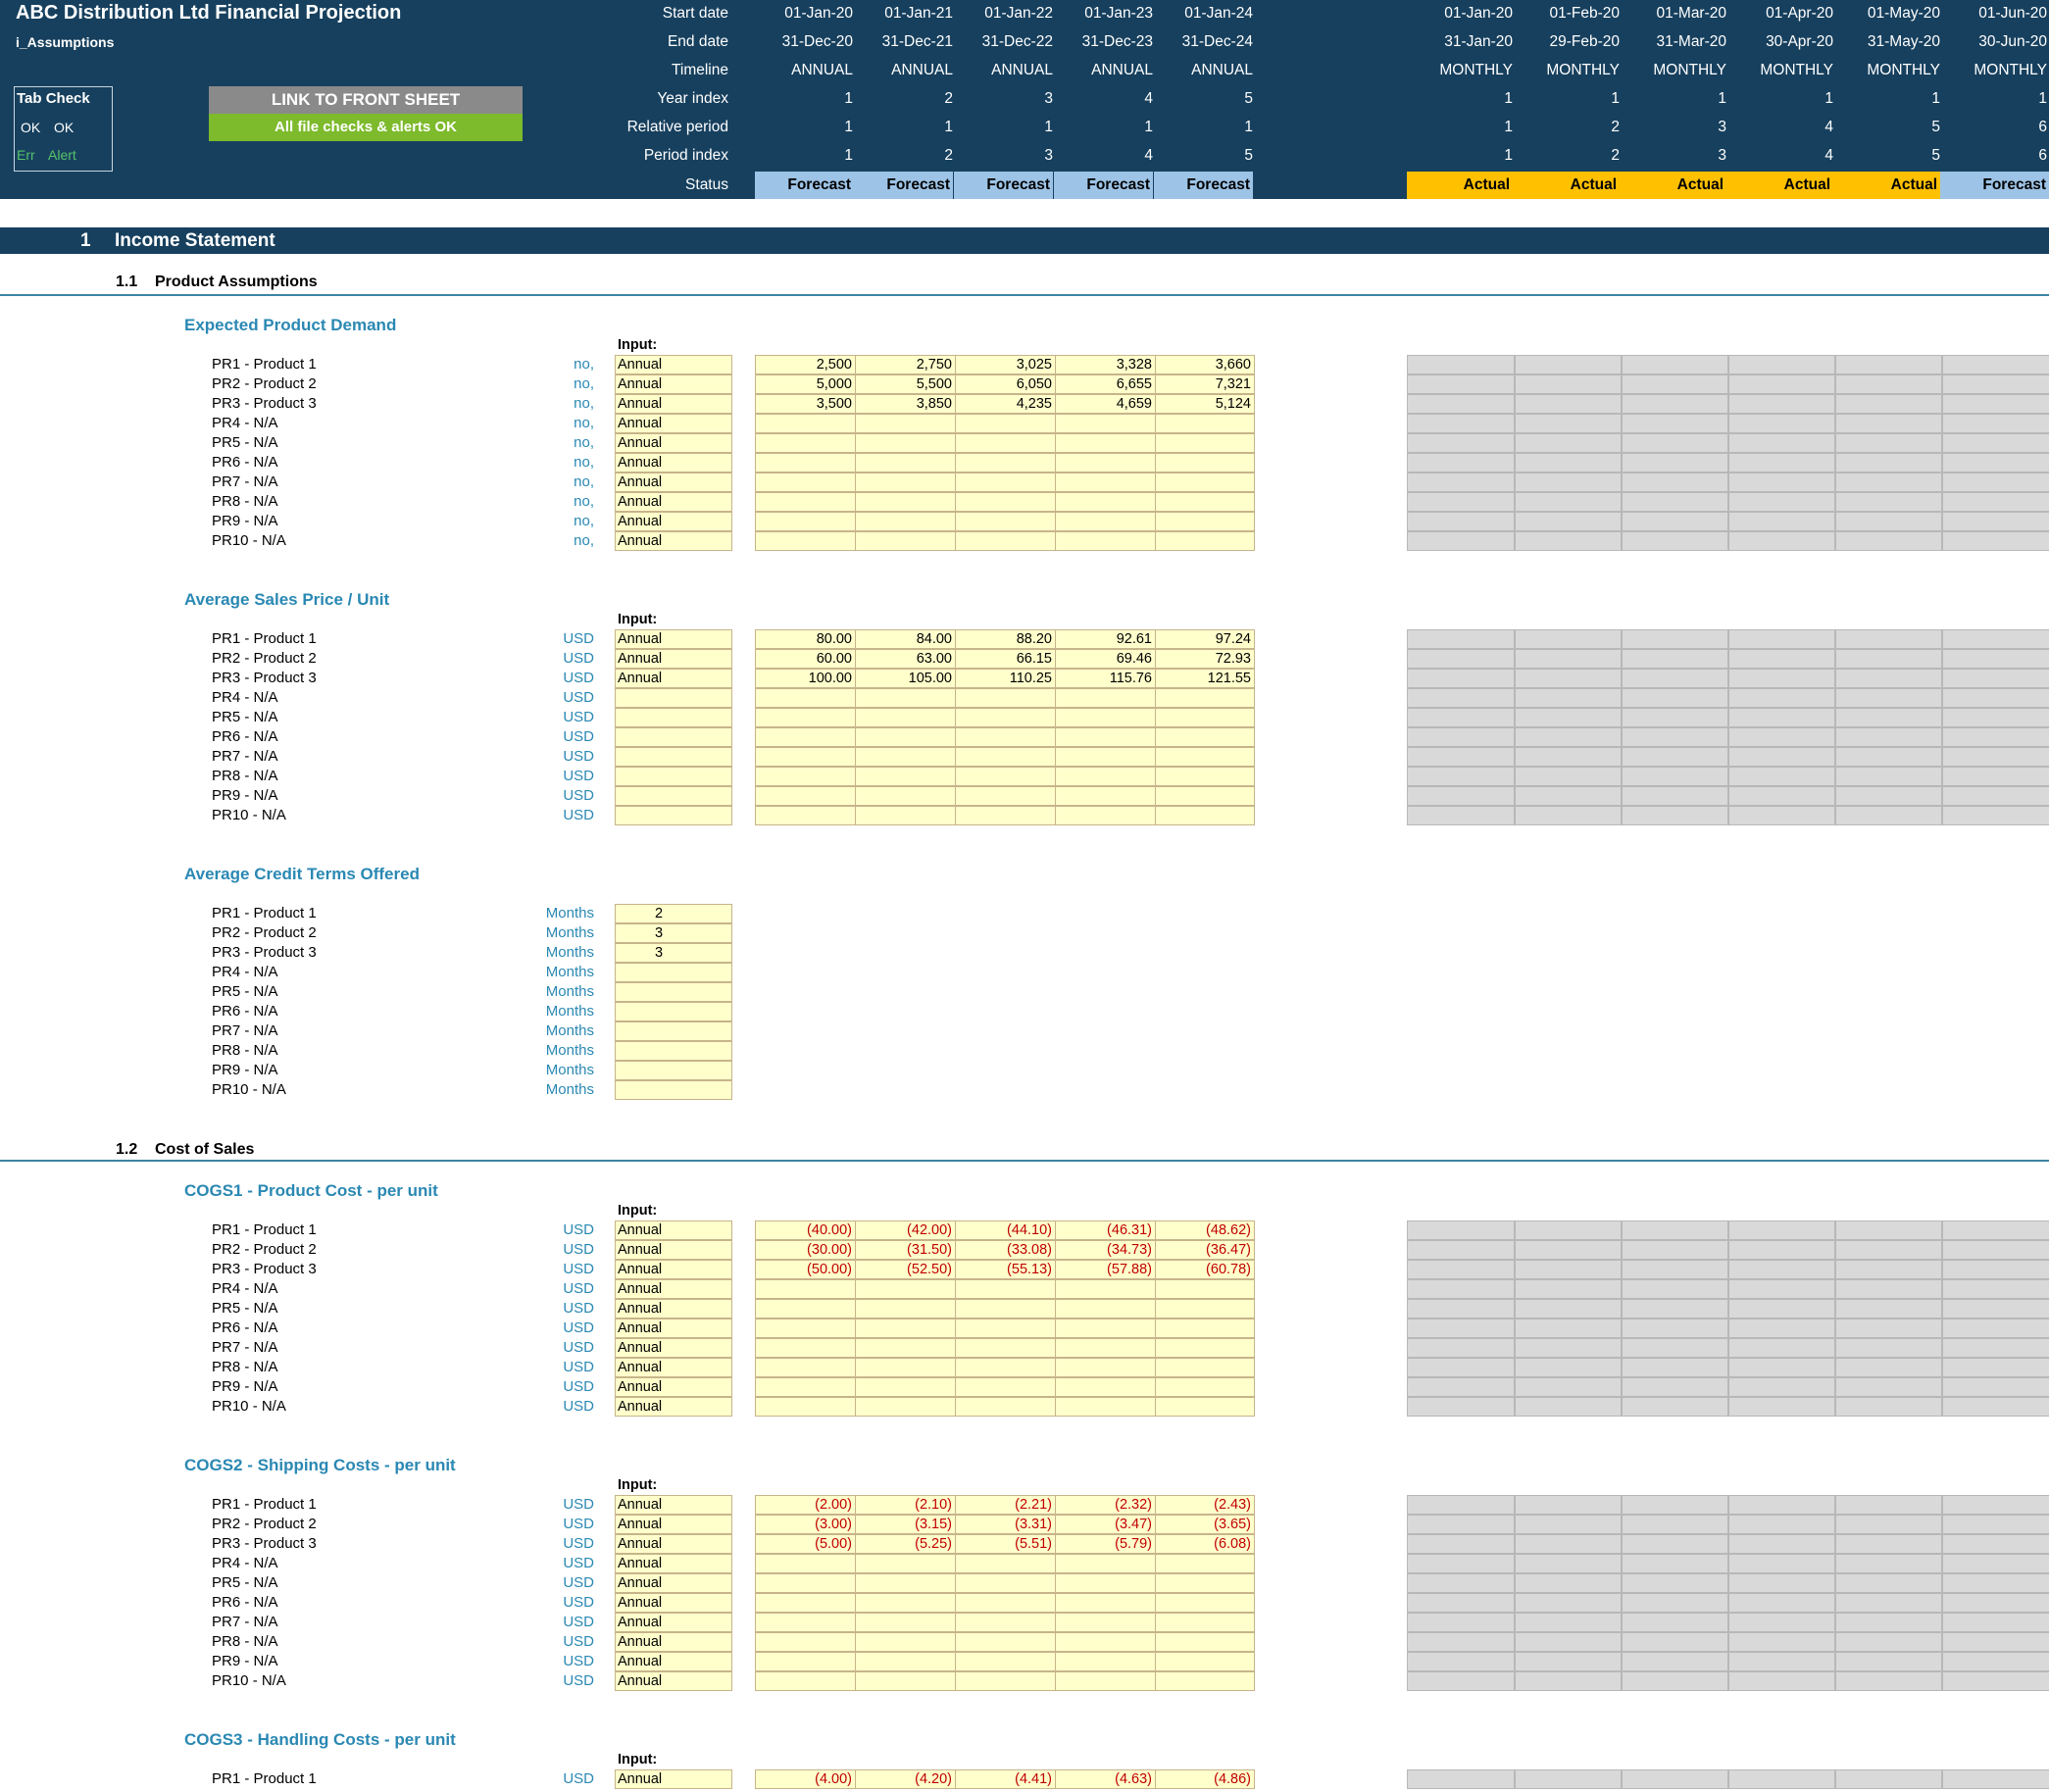  What do you see at coordinates (1205, 1505) in the screenshot?
I see `value-cell: (2.43)` at bounding box center [1205, 1505].